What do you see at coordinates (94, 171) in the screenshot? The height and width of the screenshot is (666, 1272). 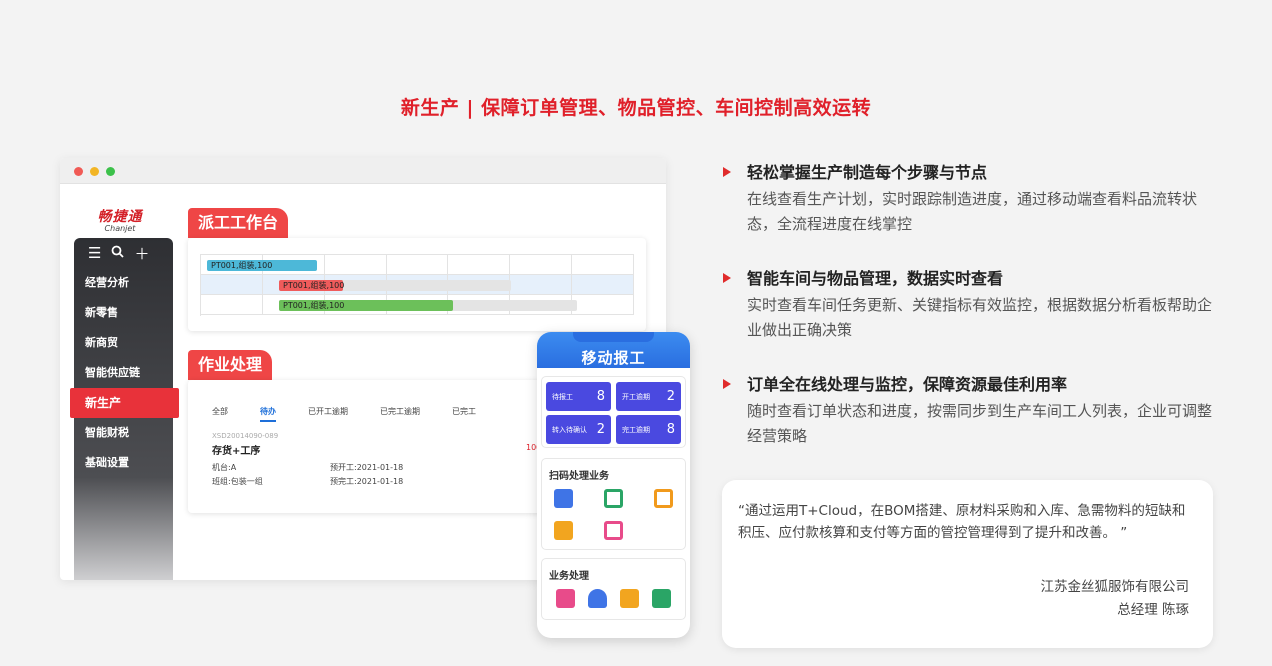 I see `window-minimize-dot` at bounding box center [94, 171].